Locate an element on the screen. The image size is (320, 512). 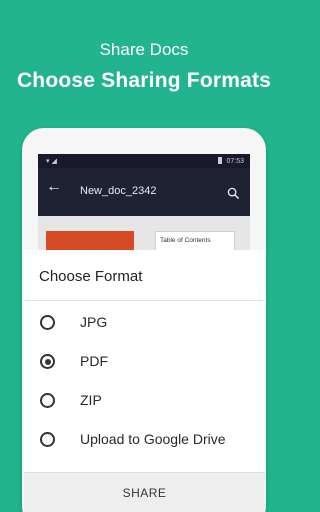
status-time: 07:53 is located at coordinates (235, 161).